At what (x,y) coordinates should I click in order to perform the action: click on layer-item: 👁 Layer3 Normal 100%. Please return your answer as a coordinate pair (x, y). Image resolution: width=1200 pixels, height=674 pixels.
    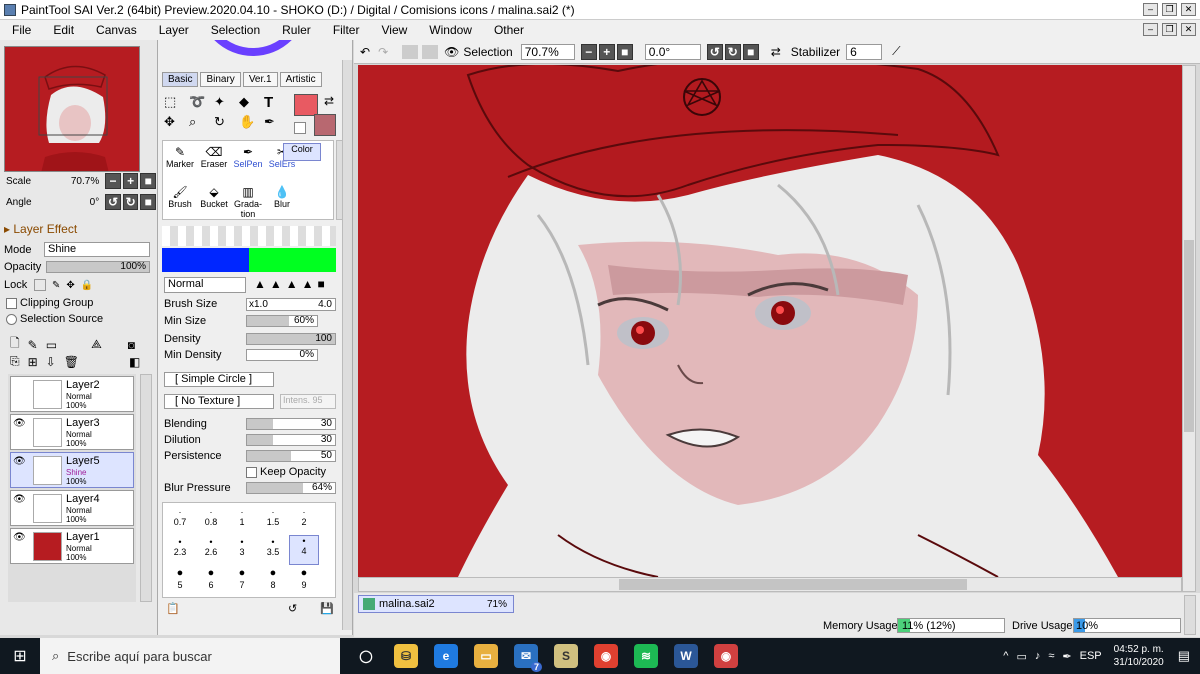
    Looking at the image, I should click on (72, 432).